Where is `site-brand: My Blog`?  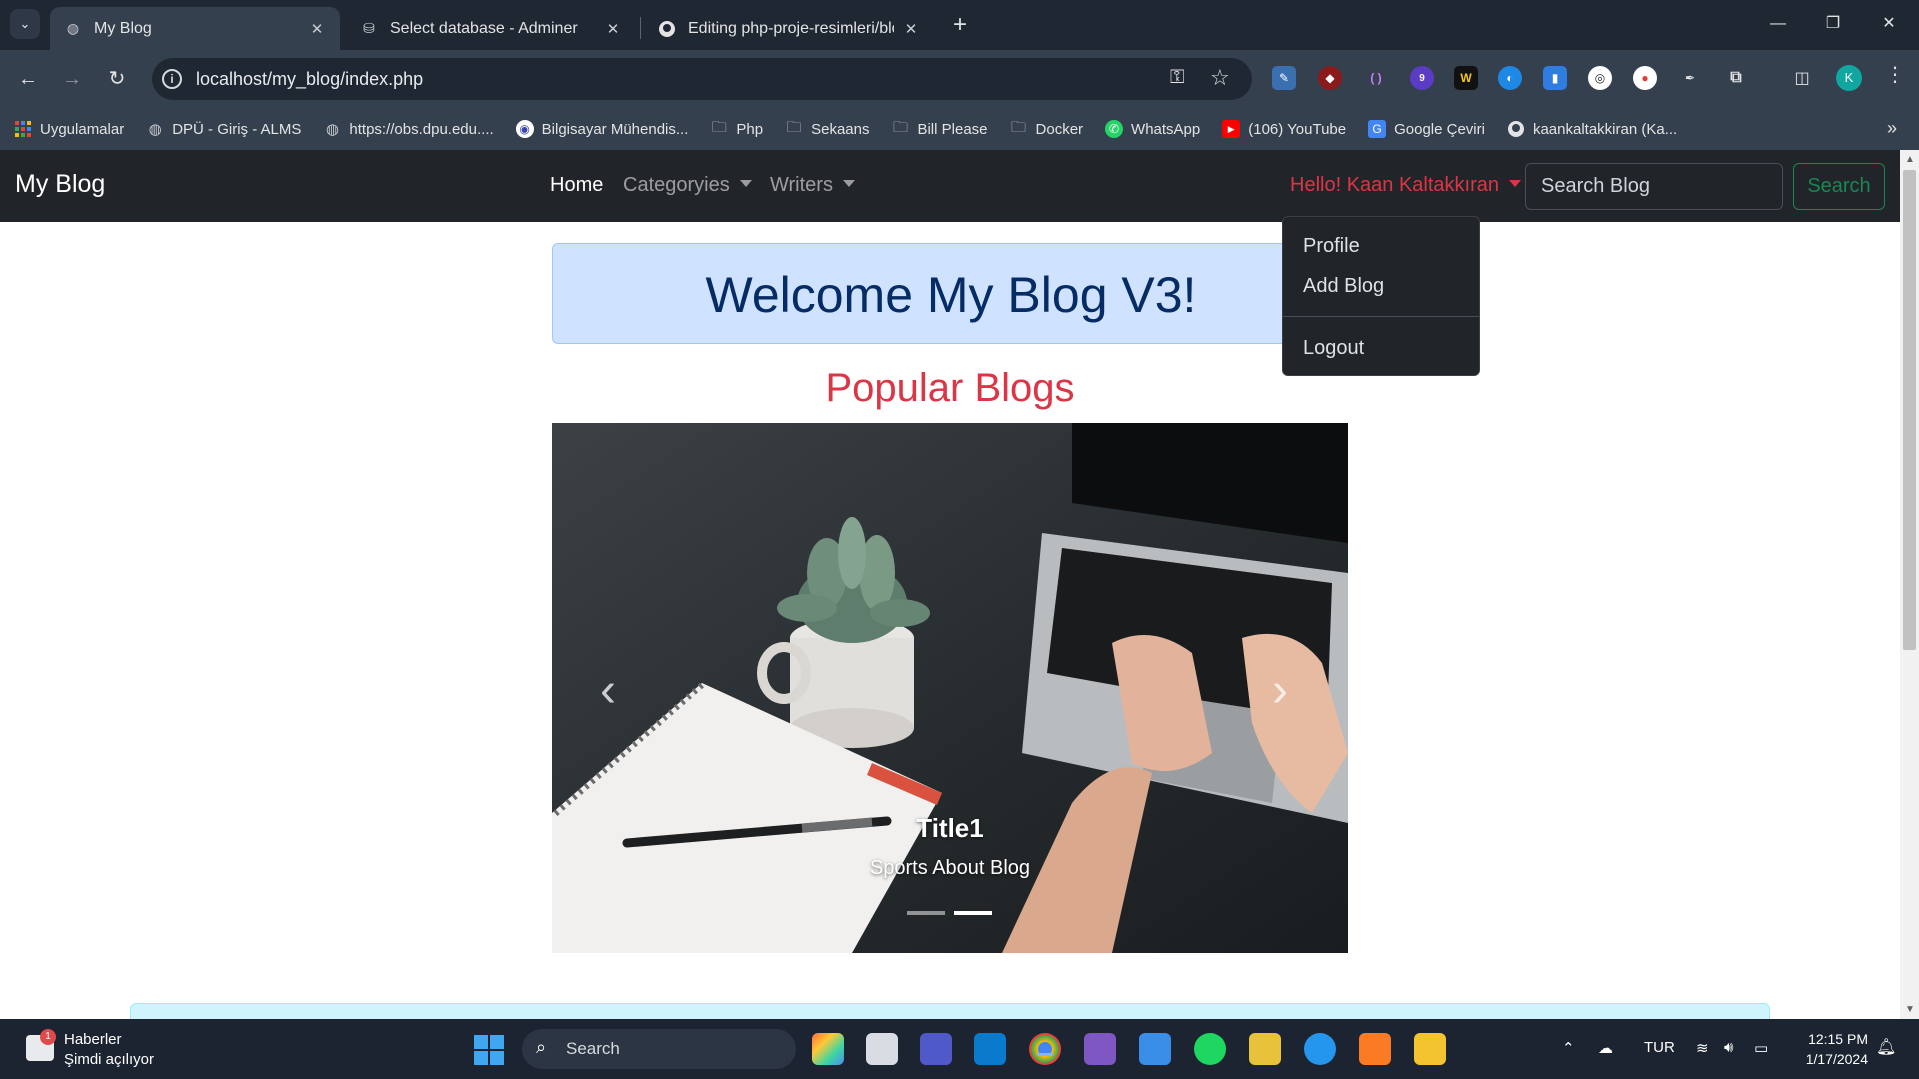 site-brand: My Blog is located at coordinates (60, 184).